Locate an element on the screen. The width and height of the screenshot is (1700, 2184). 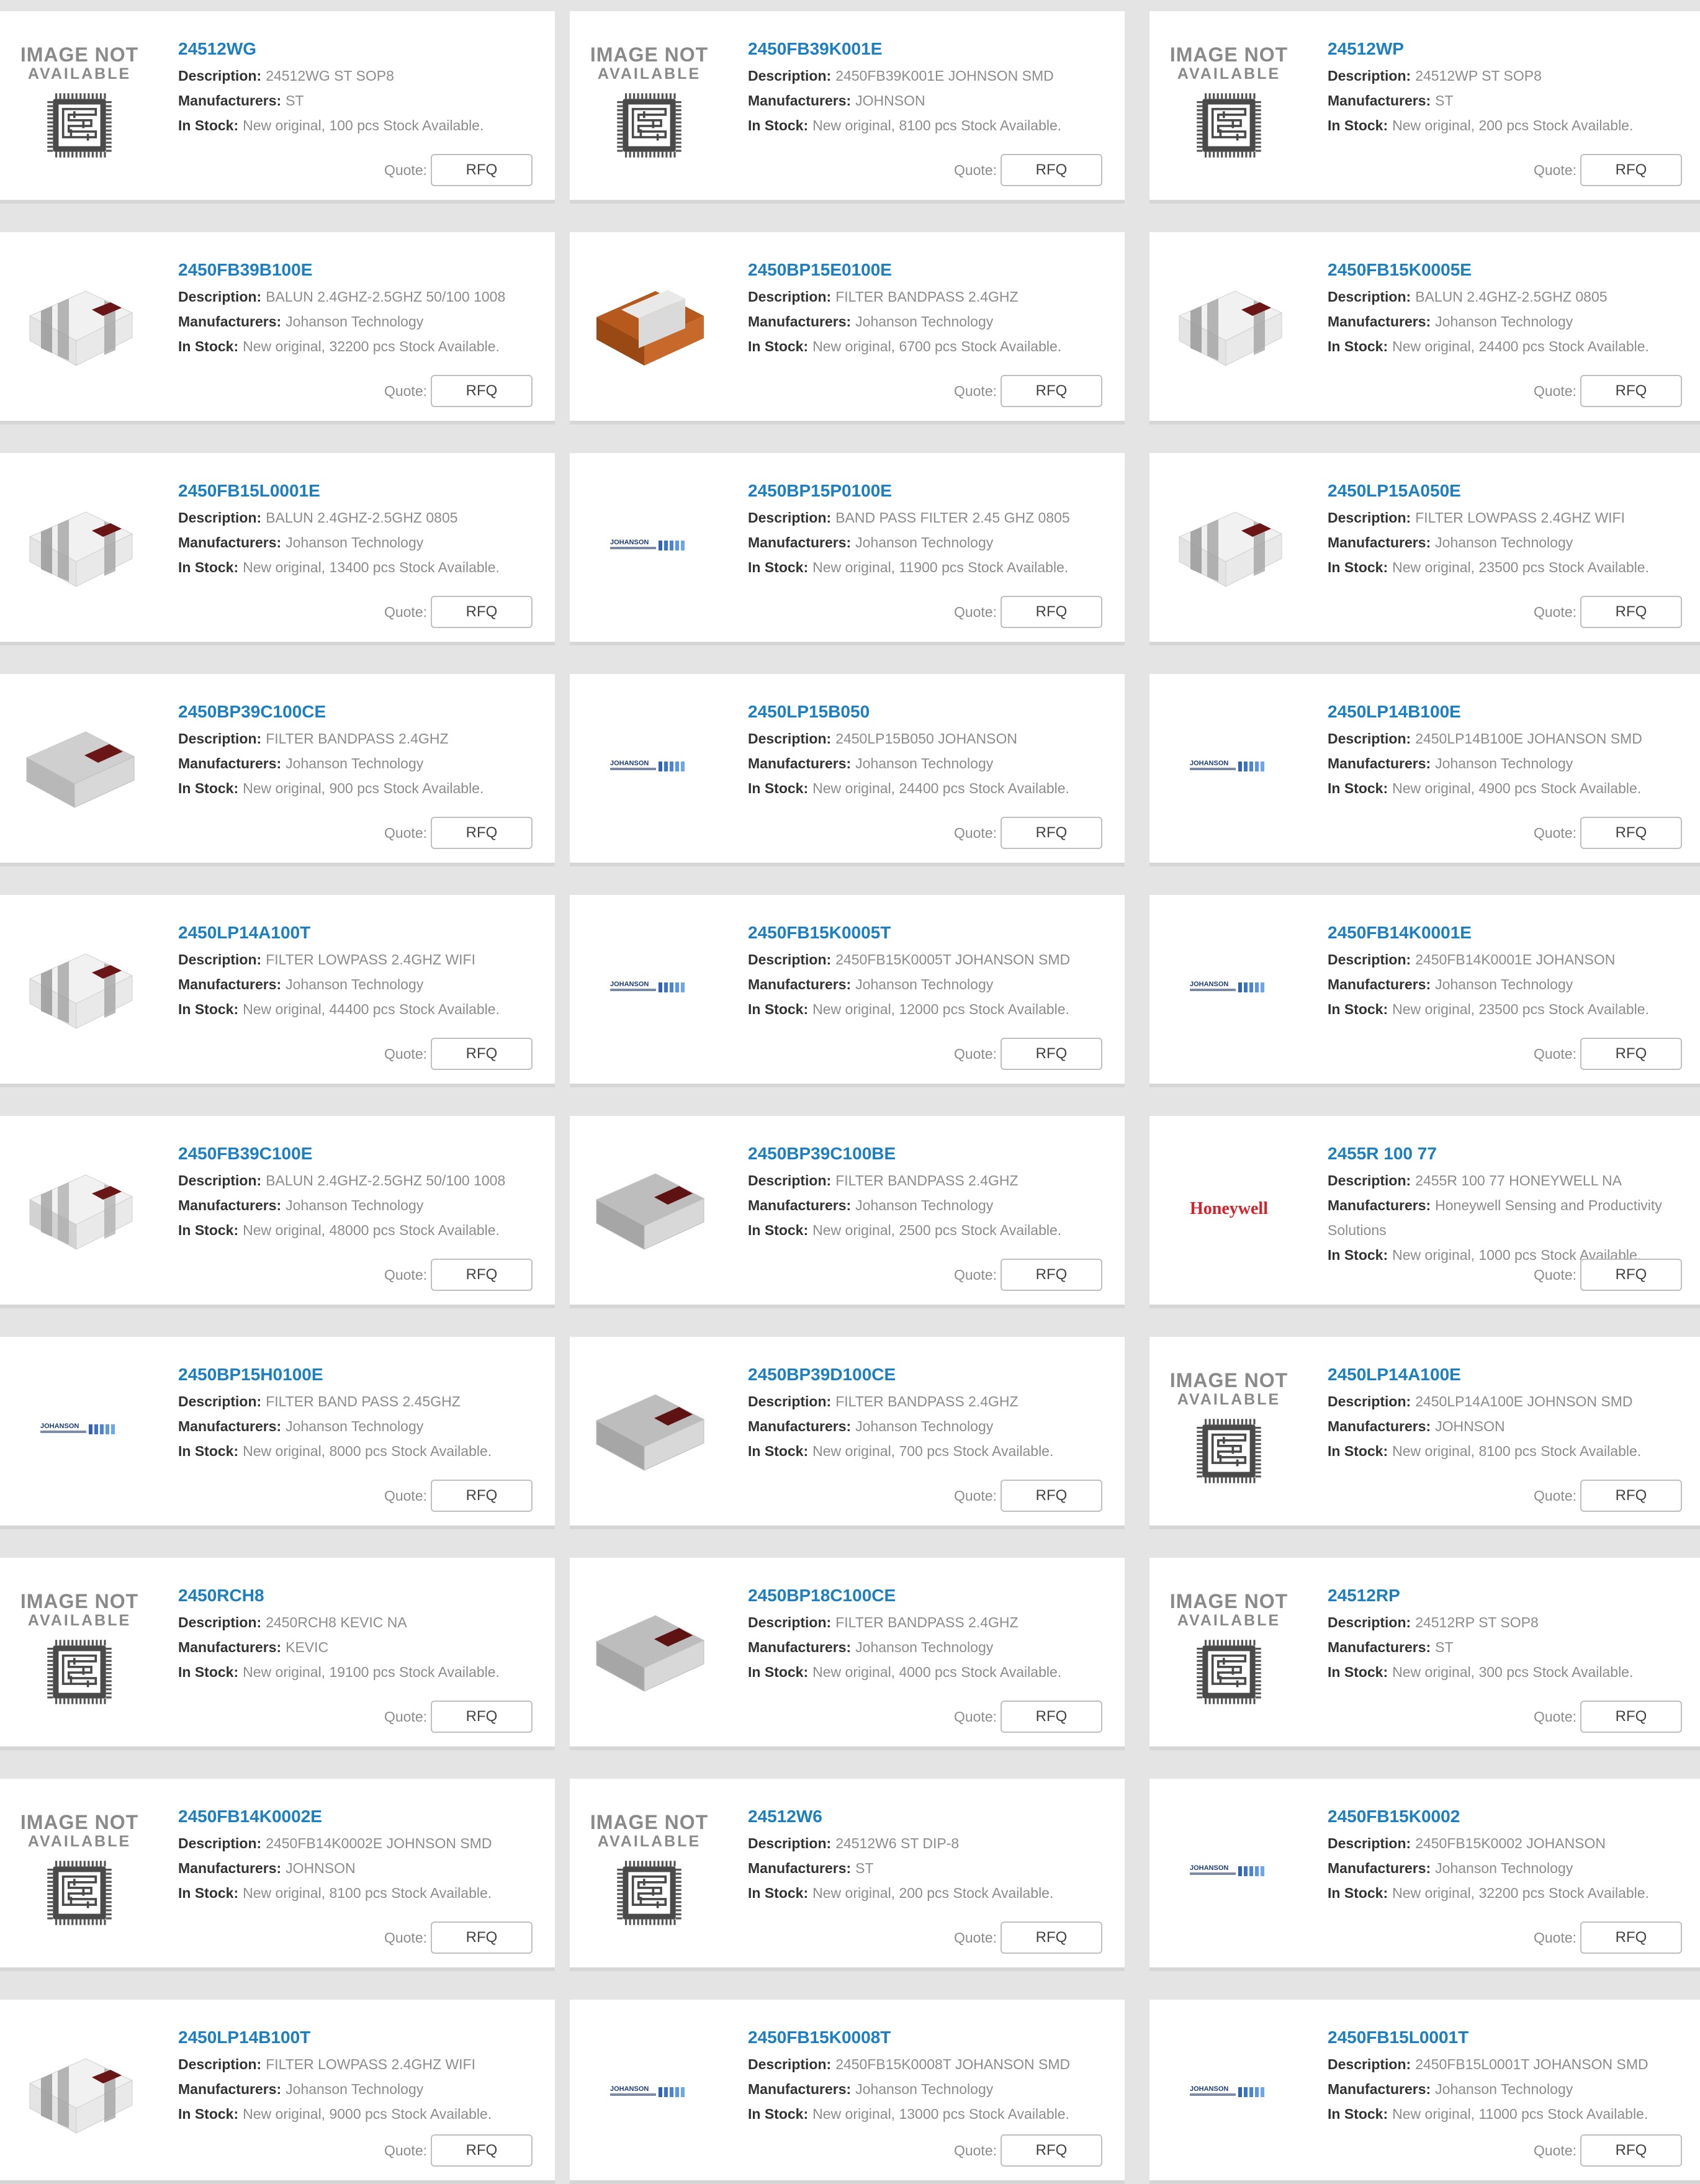
part-number-link: 2450FB39C100E is located at coordinates (366, 1154).